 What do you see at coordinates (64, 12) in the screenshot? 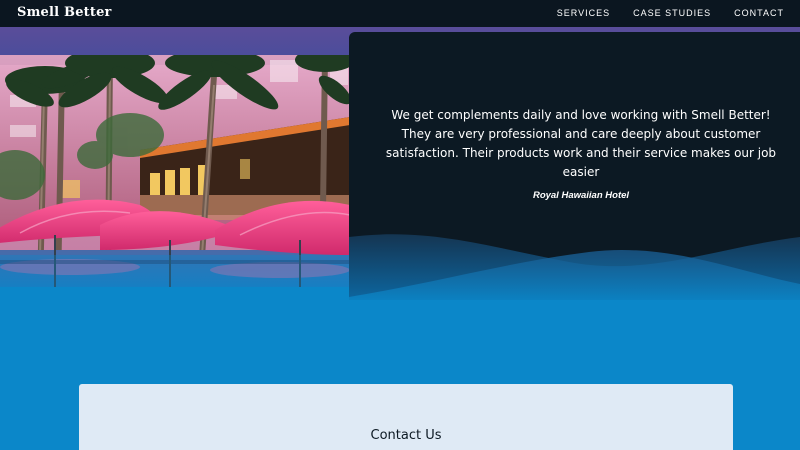
I see `brand-logo: Smell Better` at bounding box center [64, 12].